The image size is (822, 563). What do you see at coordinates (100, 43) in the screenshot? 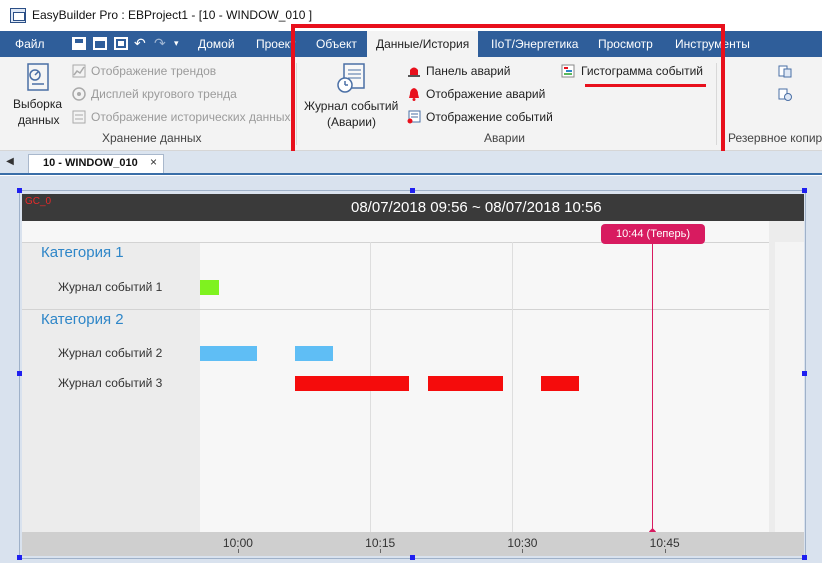
I see `open-folder-icon` at bounding box center [100, 43].